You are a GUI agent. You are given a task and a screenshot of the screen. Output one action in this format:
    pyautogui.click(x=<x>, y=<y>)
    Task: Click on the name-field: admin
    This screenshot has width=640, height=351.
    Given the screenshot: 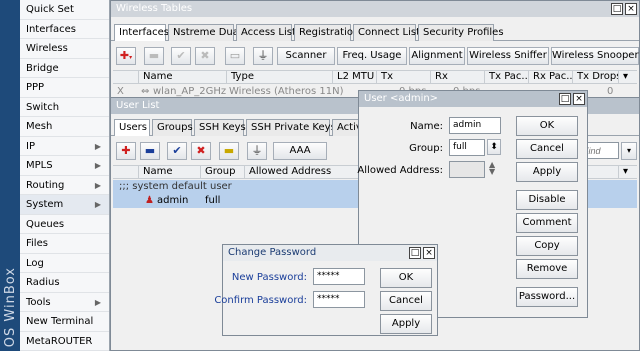 What is the action you would take?
    pyautogui.click(x=475, y=125)
    